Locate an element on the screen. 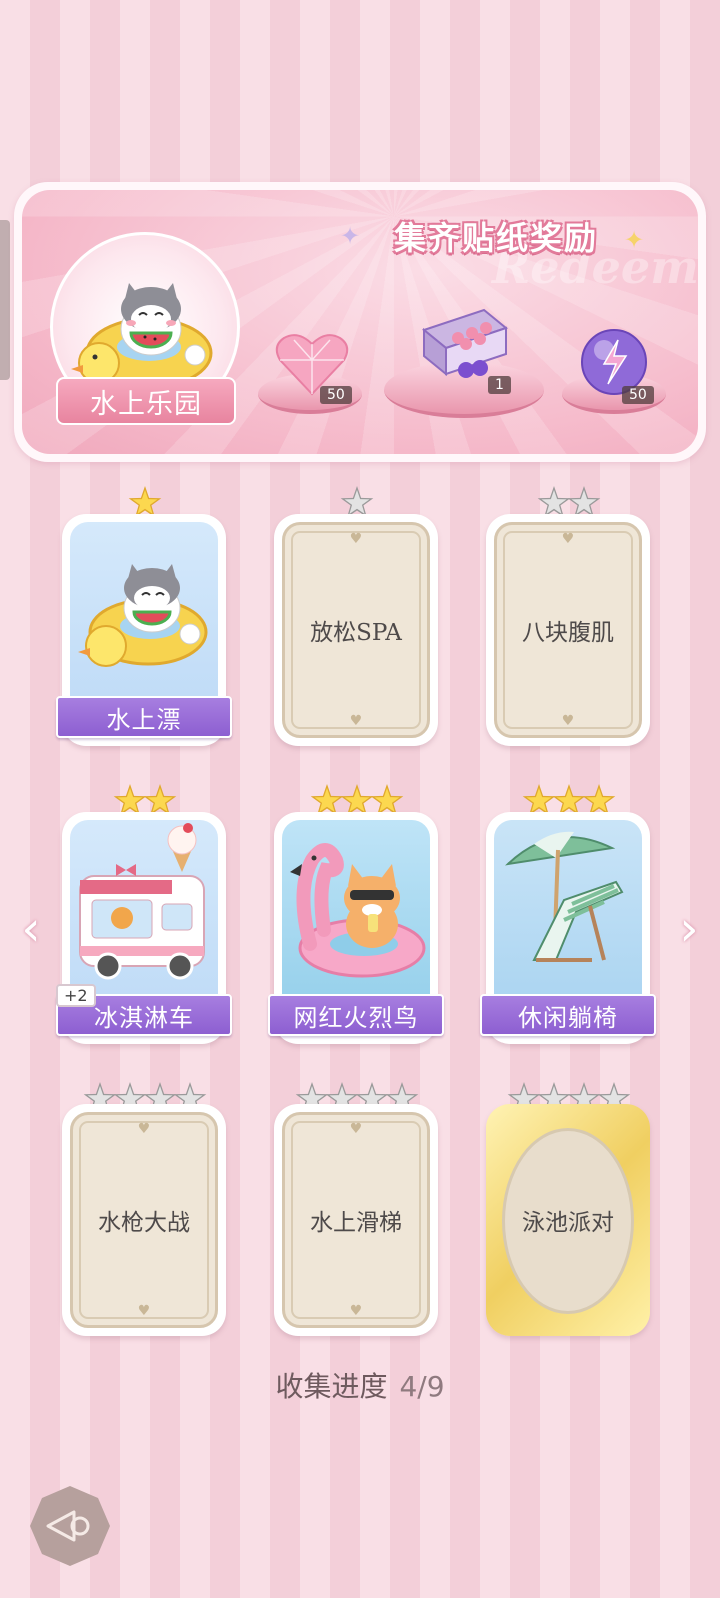 The width and height of the screenshot is (720, 1598). sticker-name-bar: 网红火烈鸟 is located at coordinates (356, 1015).